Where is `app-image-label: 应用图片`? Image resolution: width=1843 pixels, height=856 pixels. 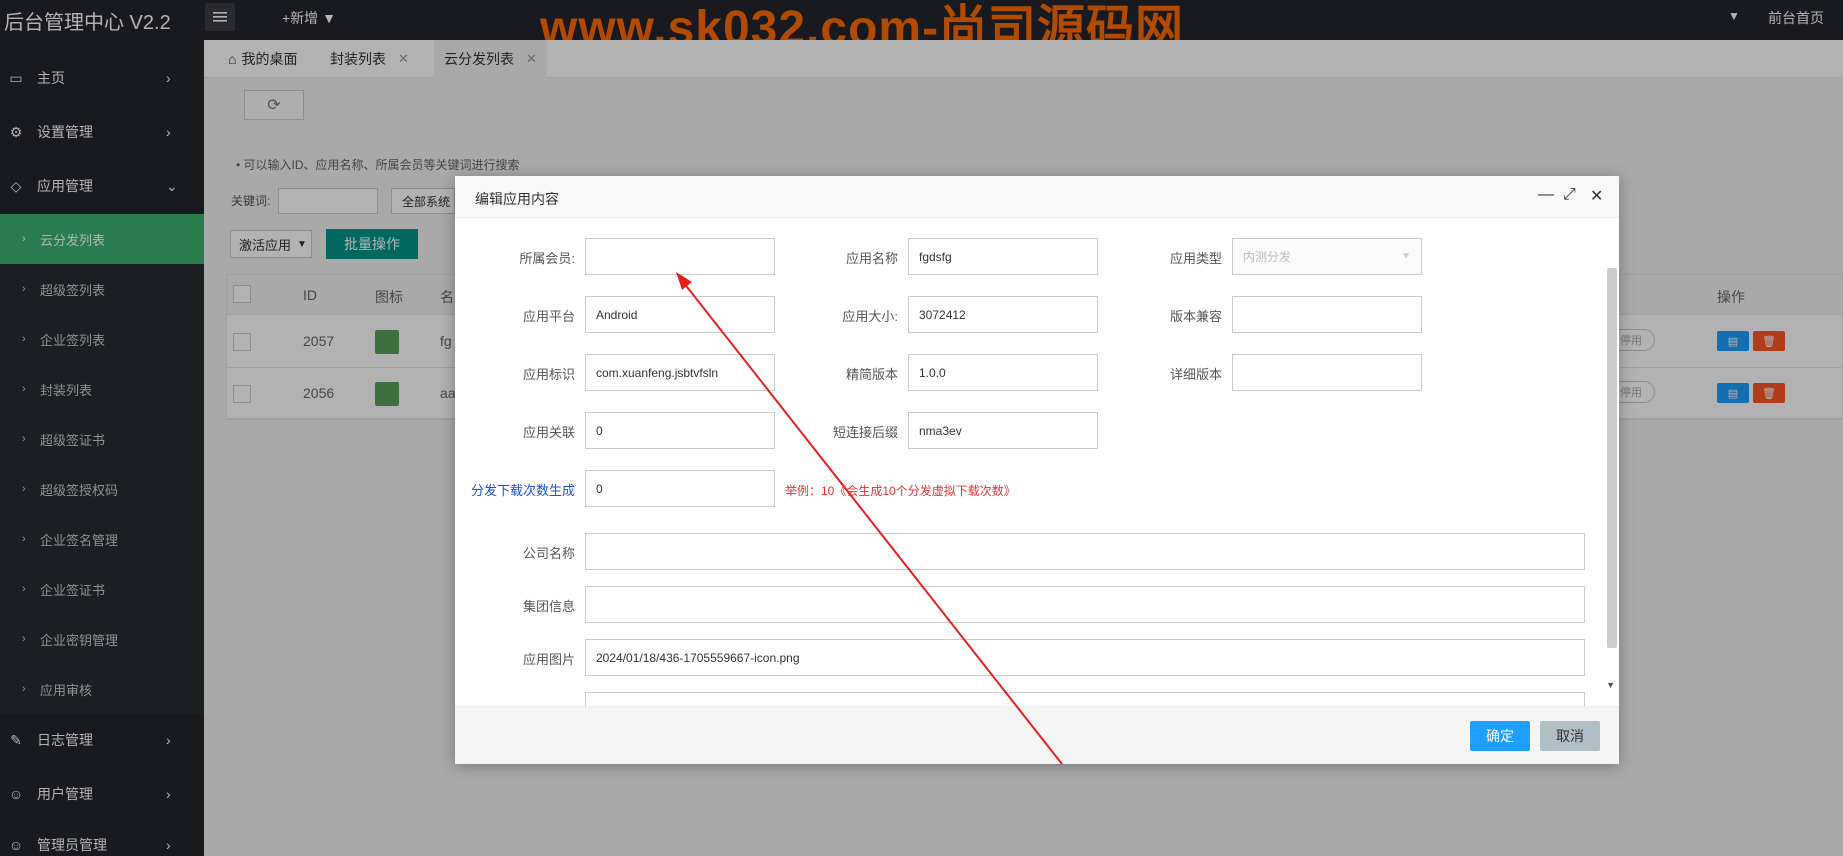 app-image-label: 应用图片 is located at coordinates (548, 659).